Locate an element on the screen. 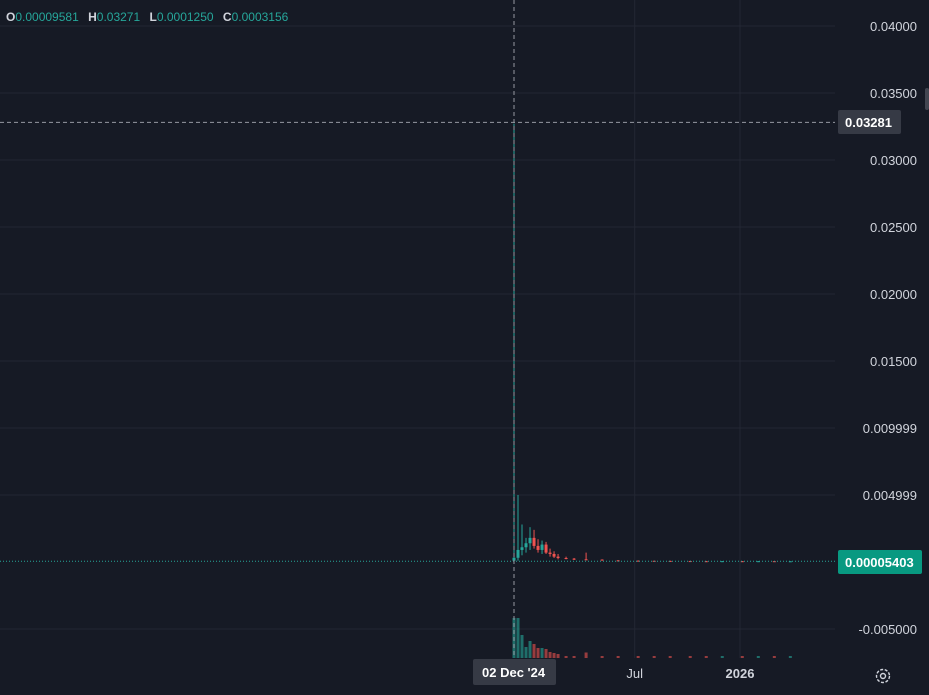 This screenshot has height=695, width=929. last-price-label: 0.00005403 is located at coordinates (879, 562).